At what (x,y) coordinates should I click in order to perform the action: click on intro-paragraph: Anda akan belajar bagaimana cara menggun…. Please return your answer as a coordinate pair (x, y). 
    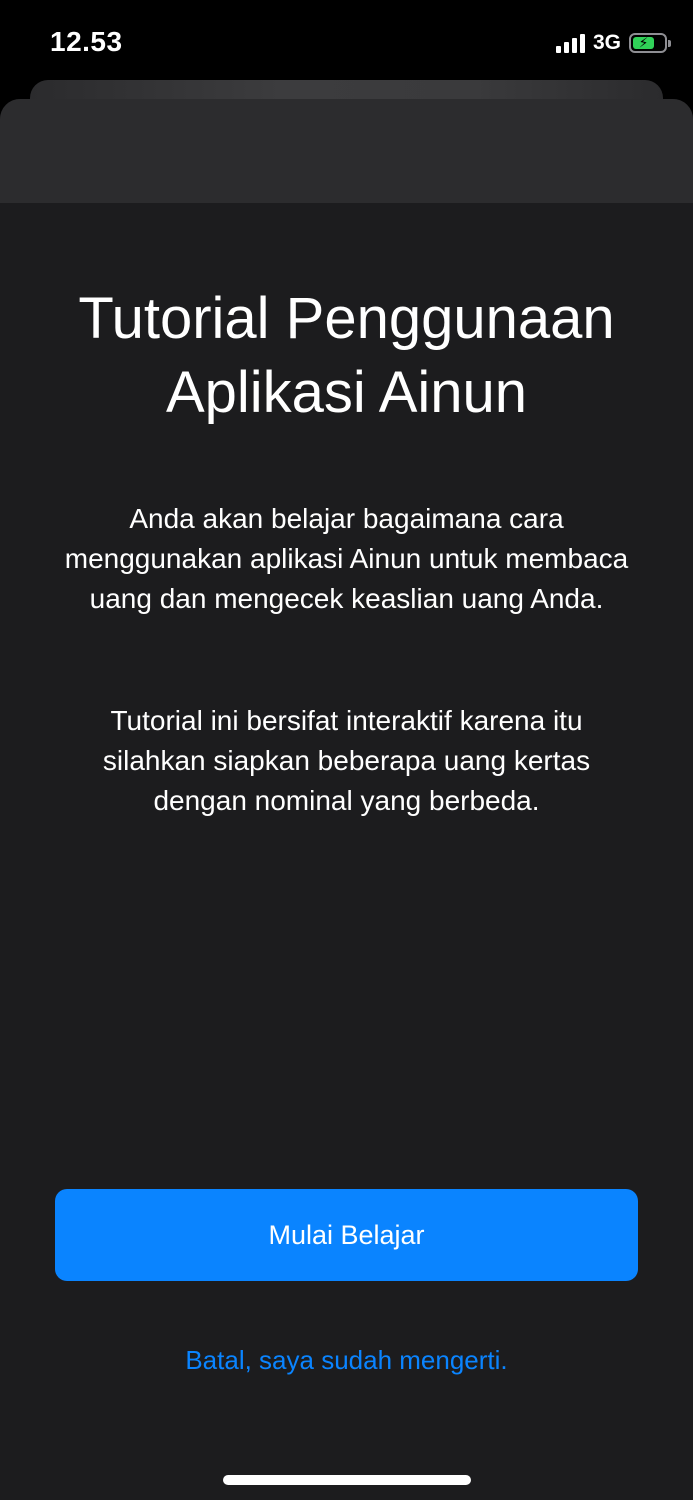
    Looking at the image, I should click on (346, 558).